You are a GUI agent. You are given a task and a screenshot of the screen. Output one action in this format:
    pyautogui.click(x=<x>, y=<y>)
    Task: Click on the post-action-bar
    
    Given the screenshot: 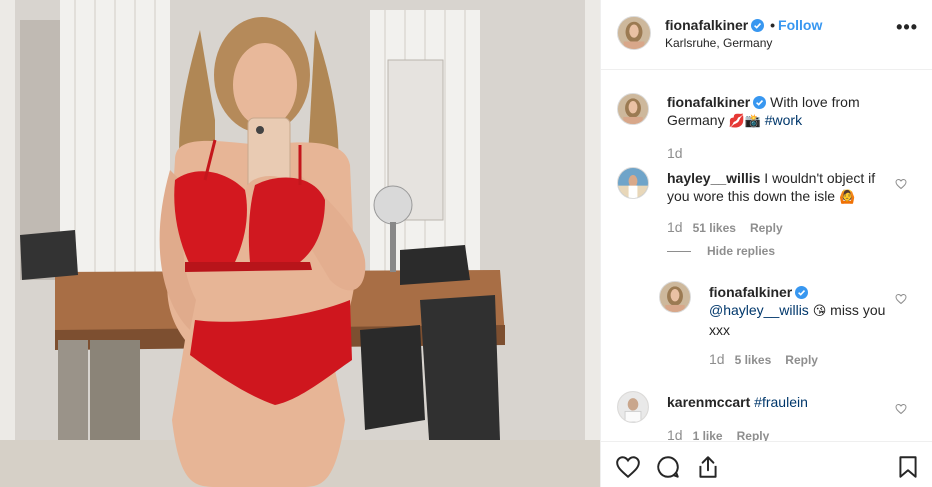 What is the action you would take?
    pyautogui.click(x=766, y=464)
    